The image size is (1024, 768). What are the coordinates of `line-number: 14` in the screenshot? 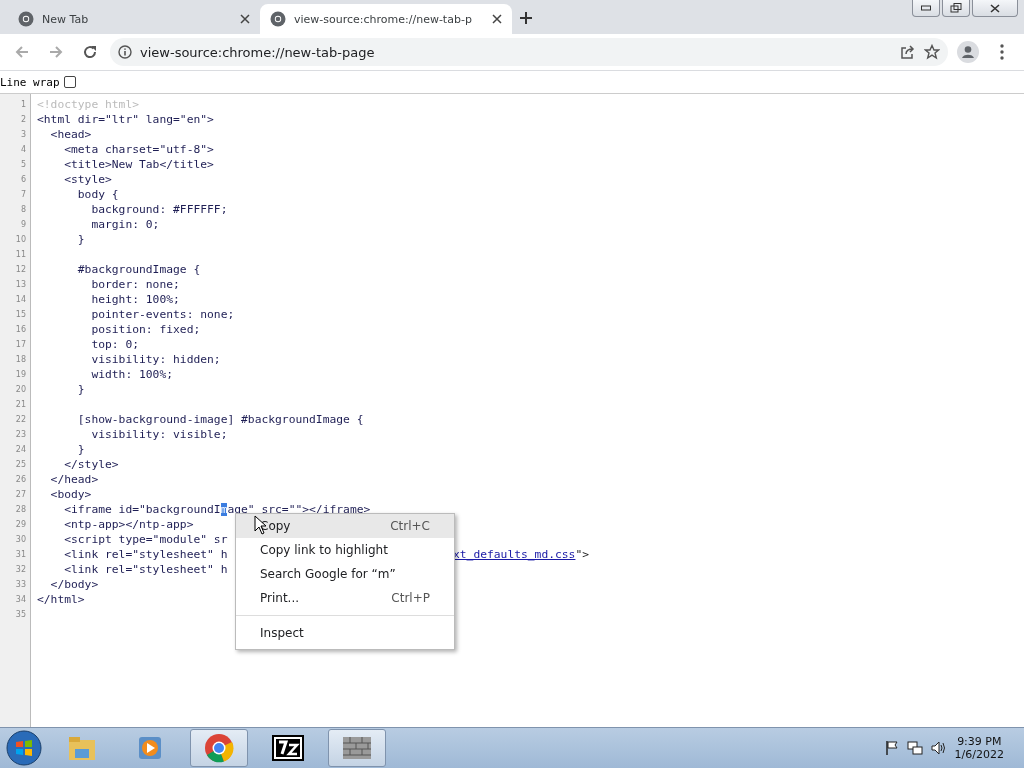 It's located at (20, 300).